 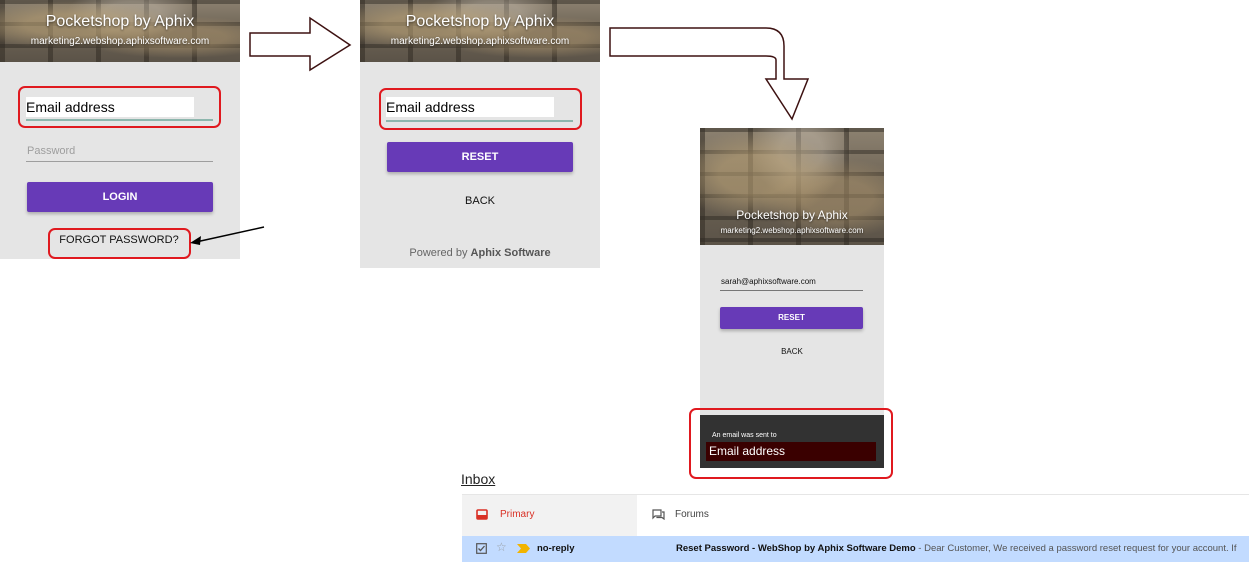 I want to click on tab-label: Forums, so click(x=692, y=514).